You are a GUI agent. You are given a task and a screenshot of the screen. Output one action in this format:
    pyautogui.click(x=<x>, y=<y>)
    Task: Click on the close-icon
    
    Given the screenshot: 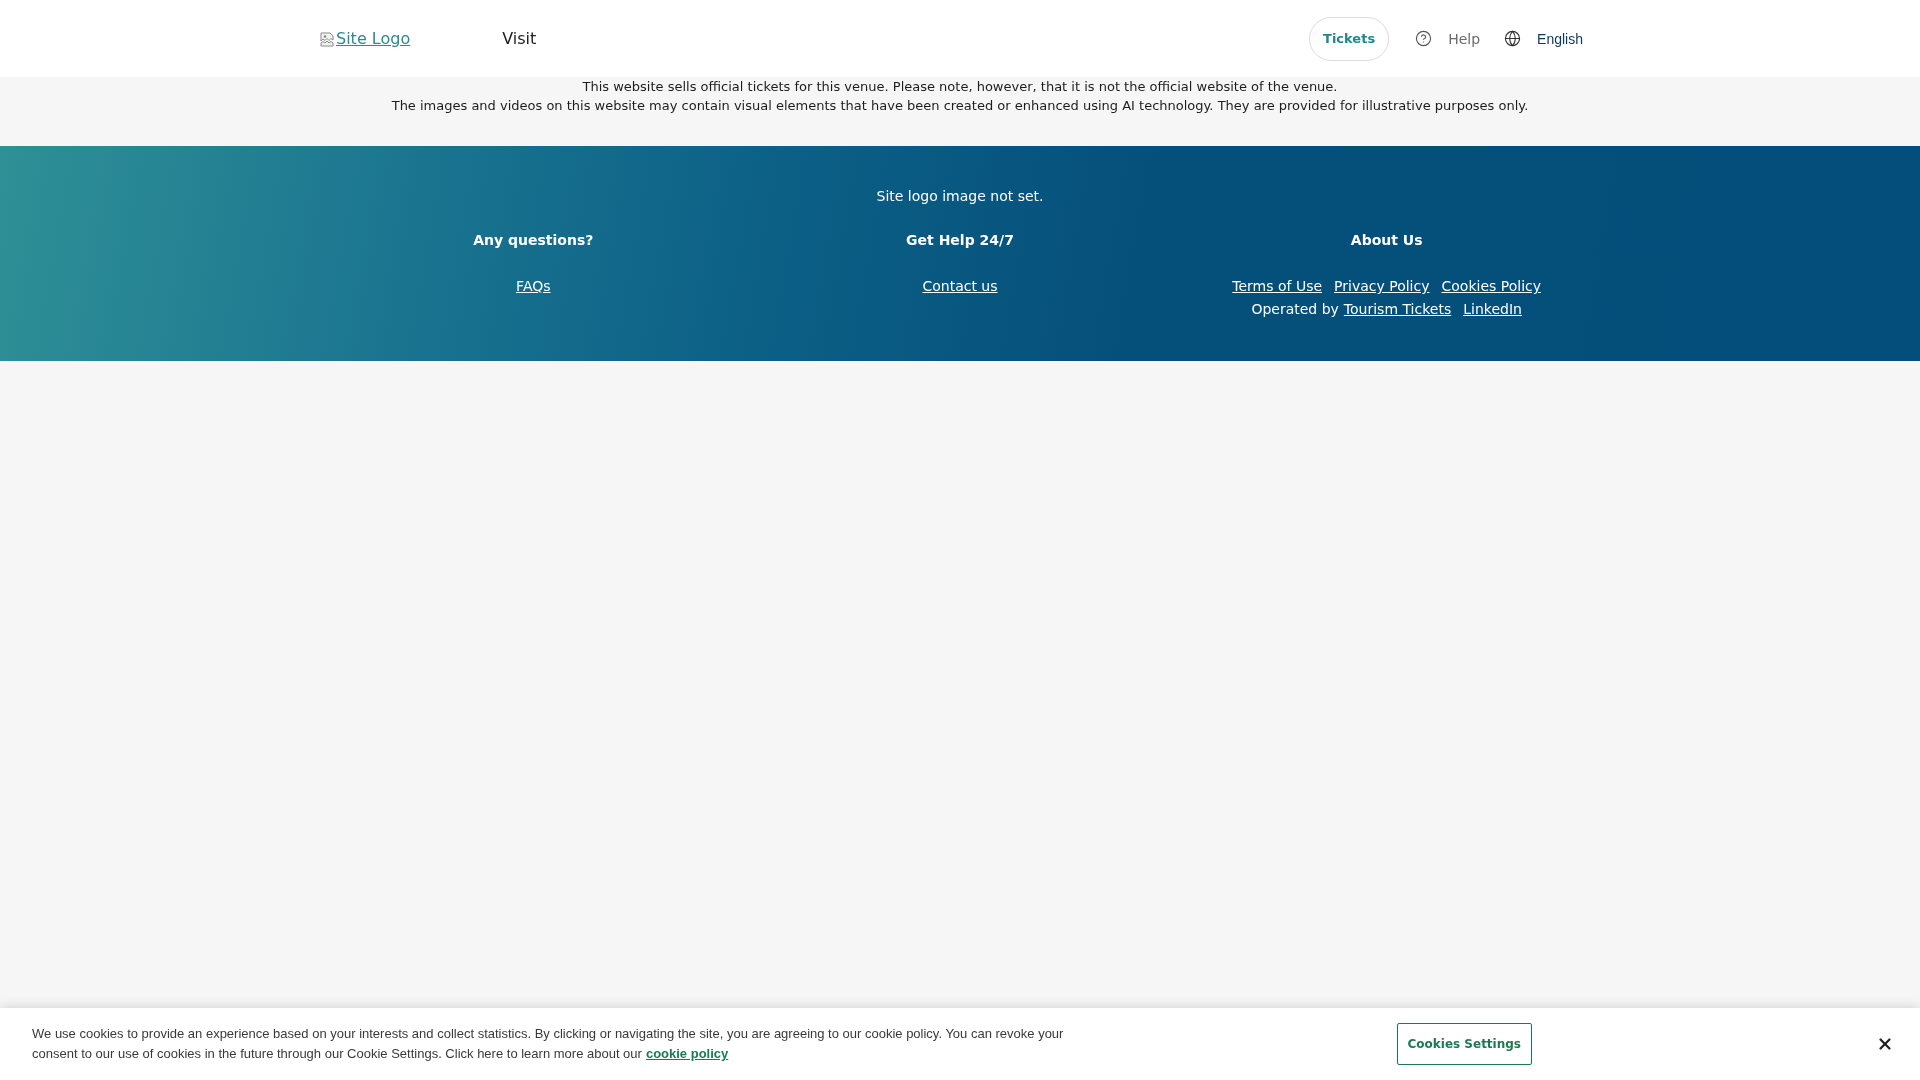 What is the action you would take?
    pyautogui.click(x=1885, y=1044)
    